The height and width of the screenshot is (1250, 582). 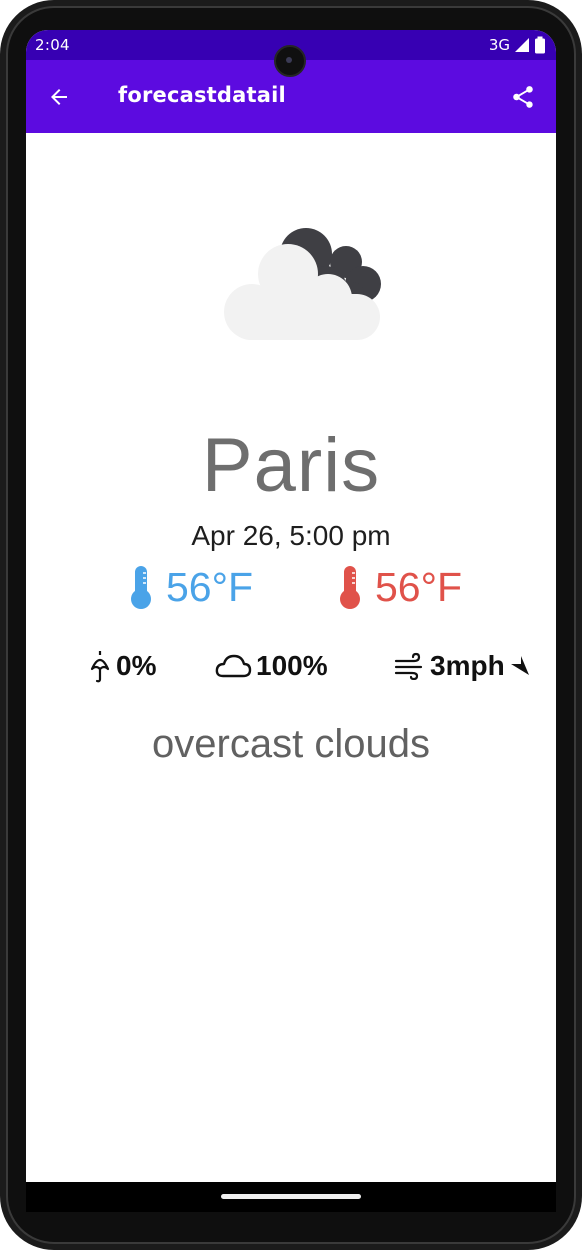 I want to click on precipitation-metric: 0%, so click(x=122, y=666).